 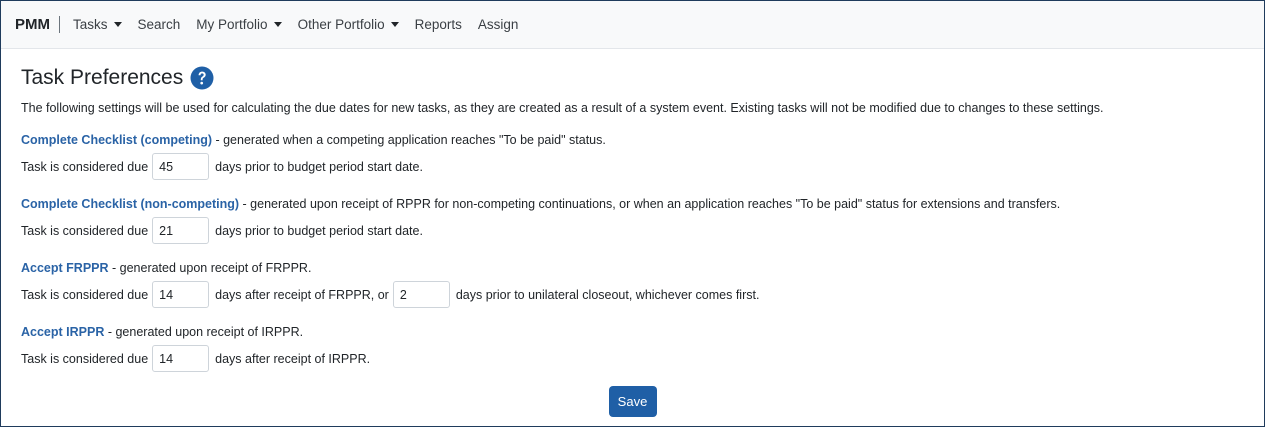 What do you see at coordinates (202, 78) in the screenshot?
I see `question-circle-icon` at bounding box center [202, 78].